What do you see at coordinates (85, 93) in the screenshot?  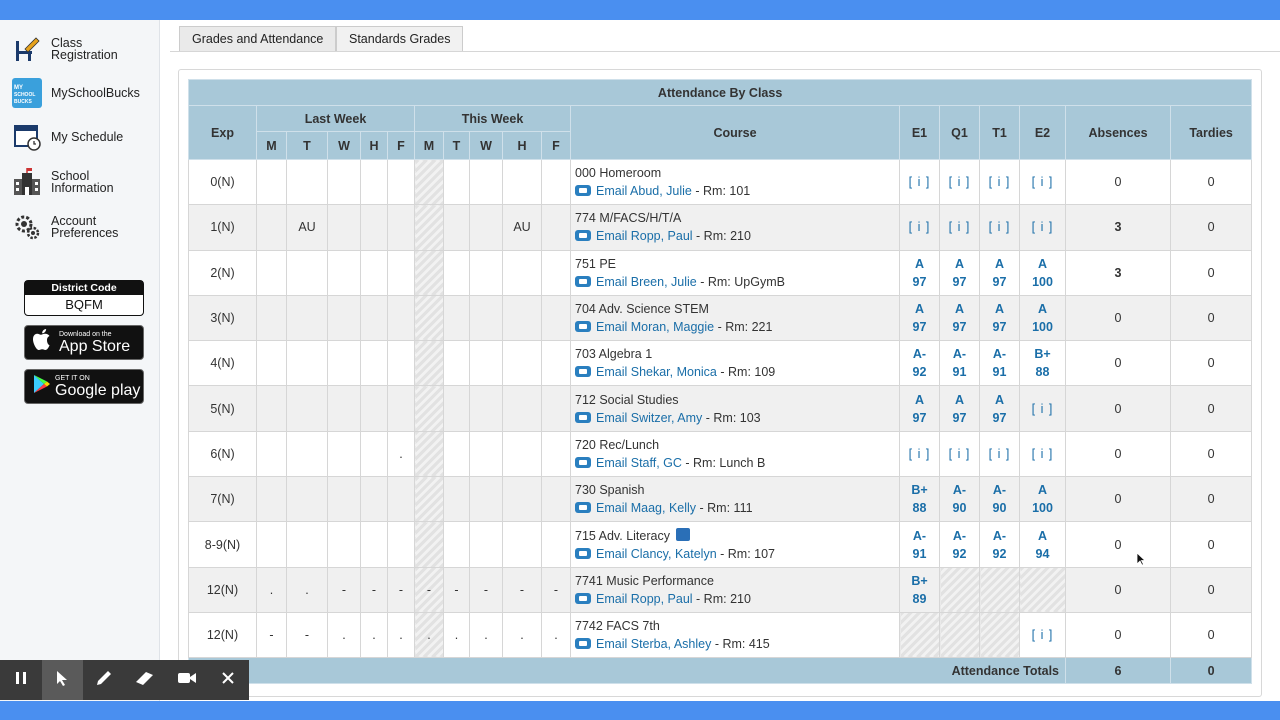 I see `sidebar-item-myschoolbucks: MY SCHOOL BUCKS MySchoolBucks` at bounding box center [85, 93].